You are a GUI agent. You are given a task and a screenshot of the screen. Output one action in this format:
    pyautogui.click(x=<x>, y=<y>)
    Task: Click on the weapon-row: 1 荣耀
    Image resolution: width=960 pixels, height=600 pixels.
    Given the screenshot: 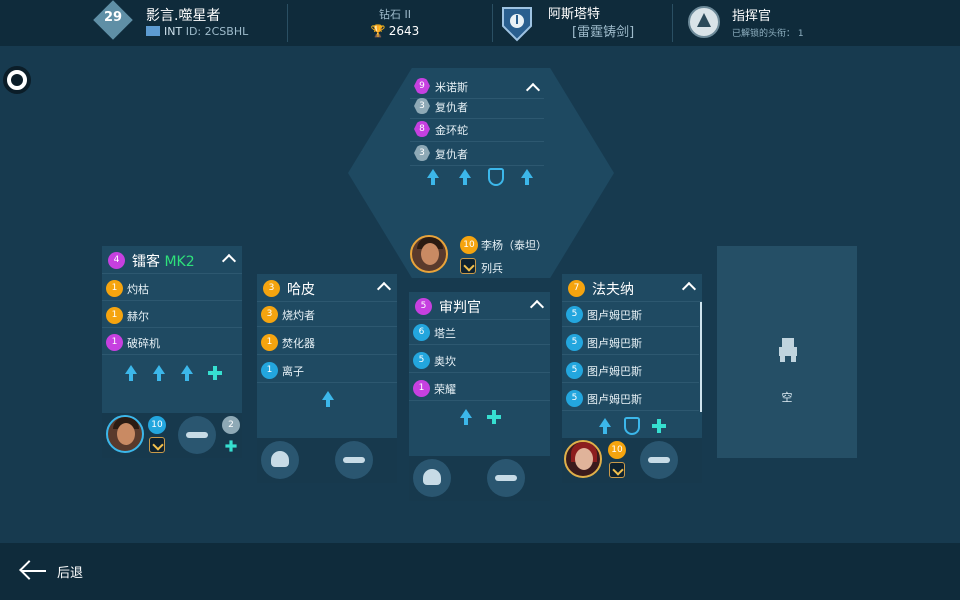 What is the action you would take?
    pyautogui.click(x=479, y=388)
    